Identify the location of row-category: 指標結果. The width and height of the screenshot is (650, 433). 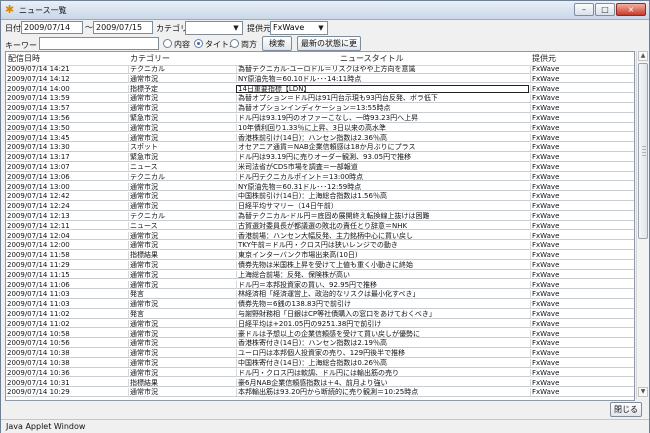
(181, 255).